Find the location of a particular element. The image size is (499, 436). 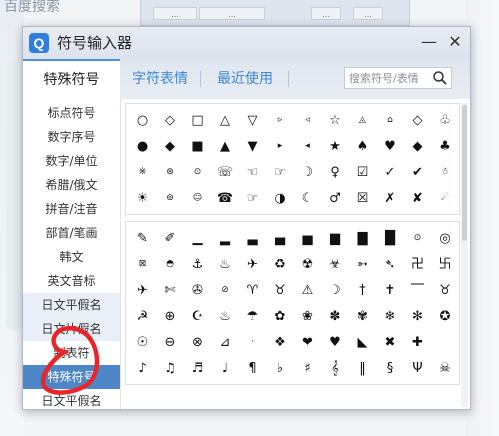

symbol-cell: ☽ is located at coordinates (335, 290).